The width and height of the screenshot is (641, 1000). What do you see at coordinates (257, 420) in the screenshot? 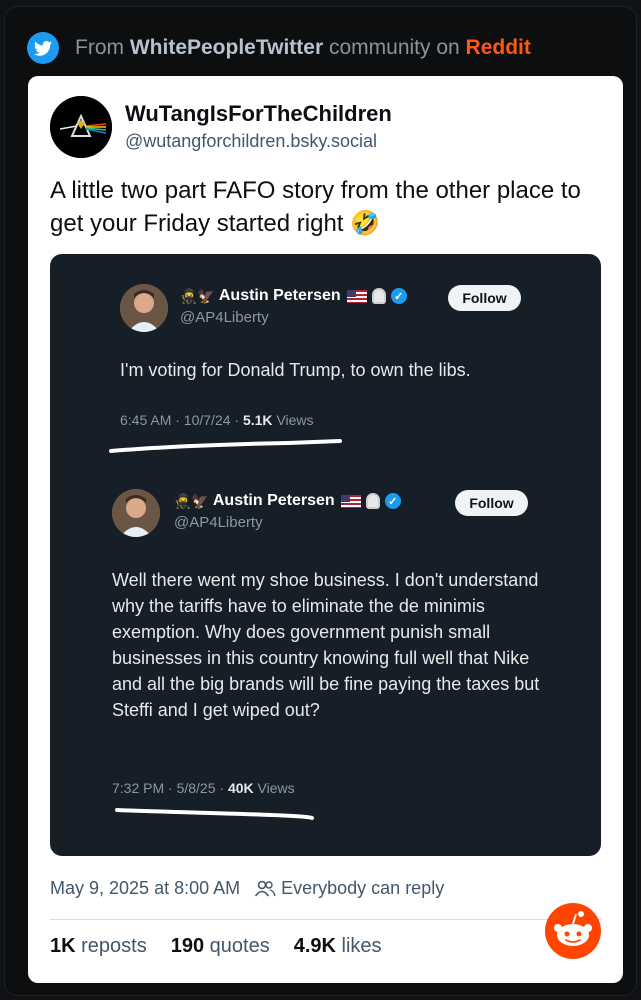
I see `tweet-views-count: 5.1K` at bounding box center [257, 420].